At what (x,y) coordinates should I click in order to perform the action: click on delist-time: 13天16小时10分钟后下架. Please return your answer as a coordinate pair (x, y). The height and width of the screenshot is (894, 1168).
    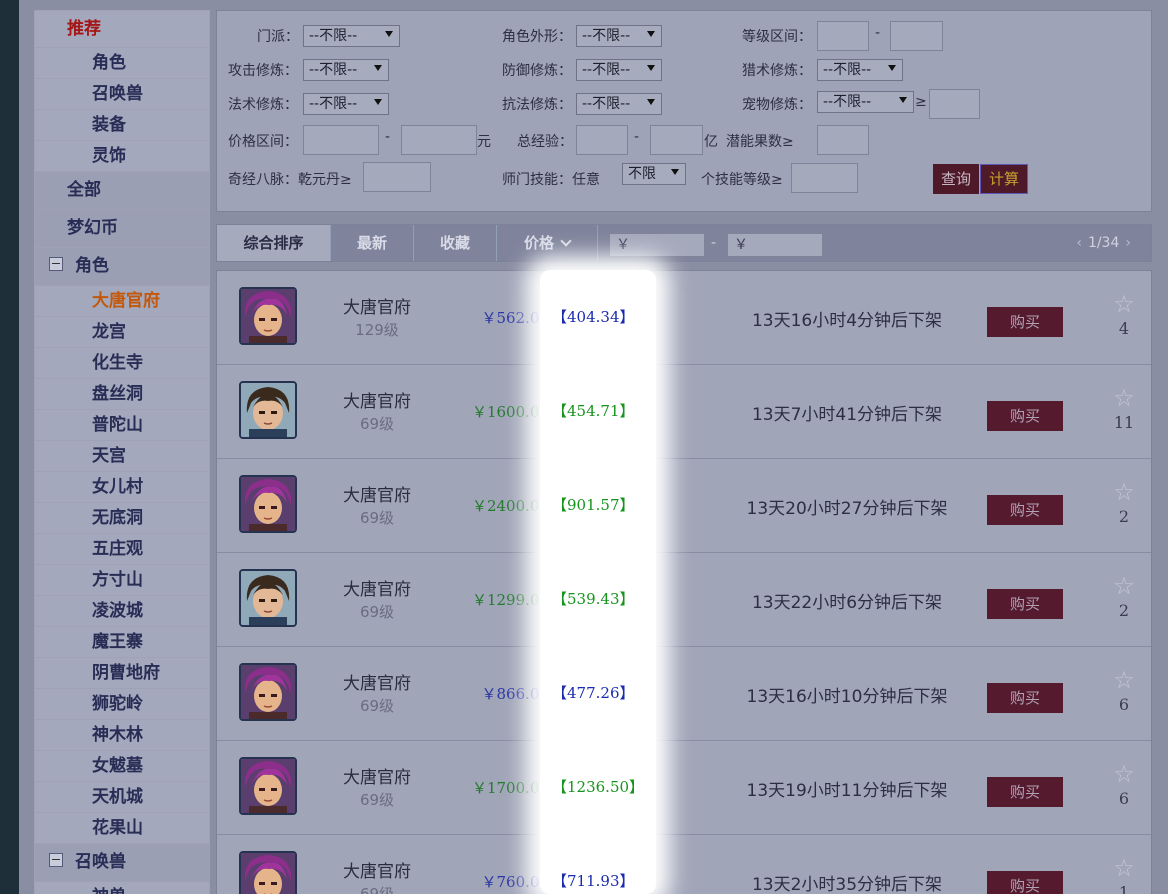
    Looking at the image, I should click on (847, 697).